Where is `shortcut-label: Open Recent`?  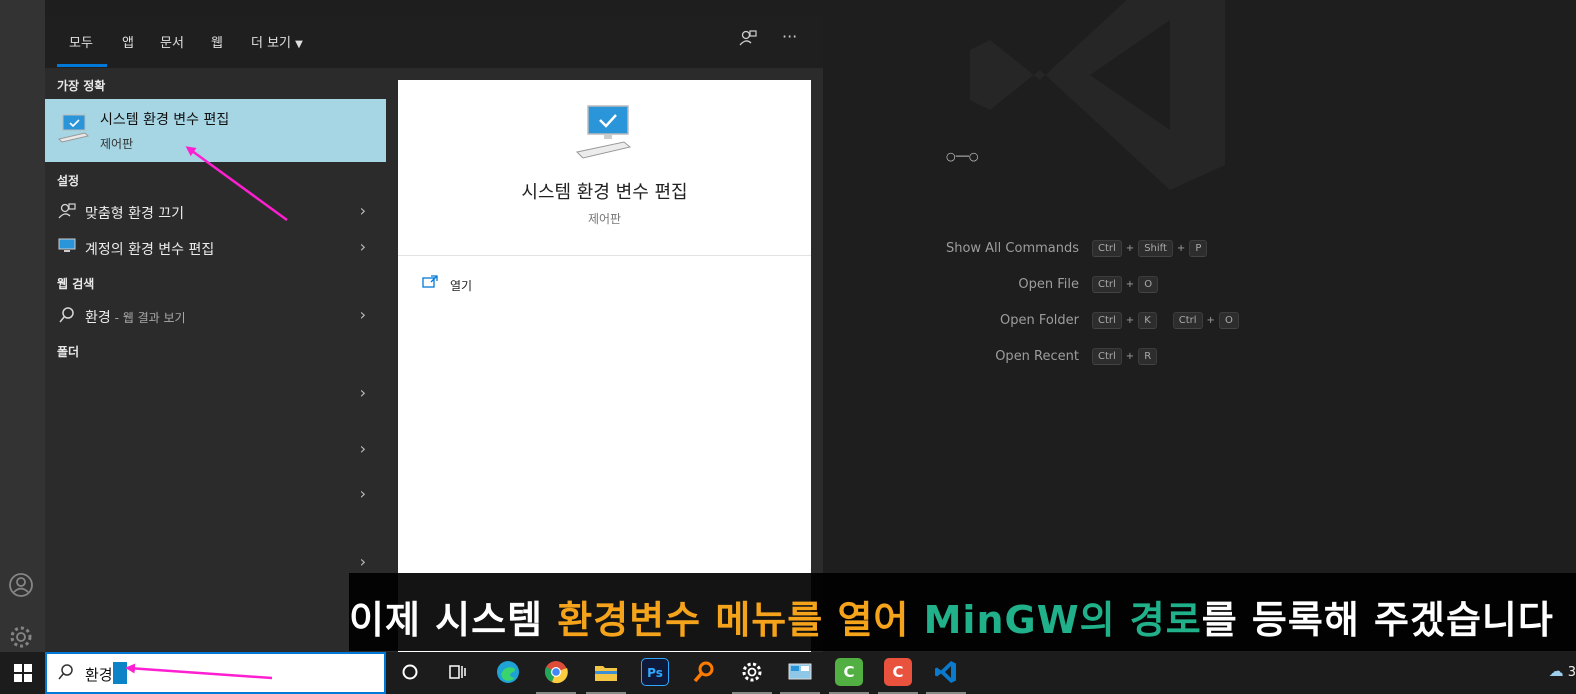
shortcut-label: Open Recent is located at coordinates (1037, 356).